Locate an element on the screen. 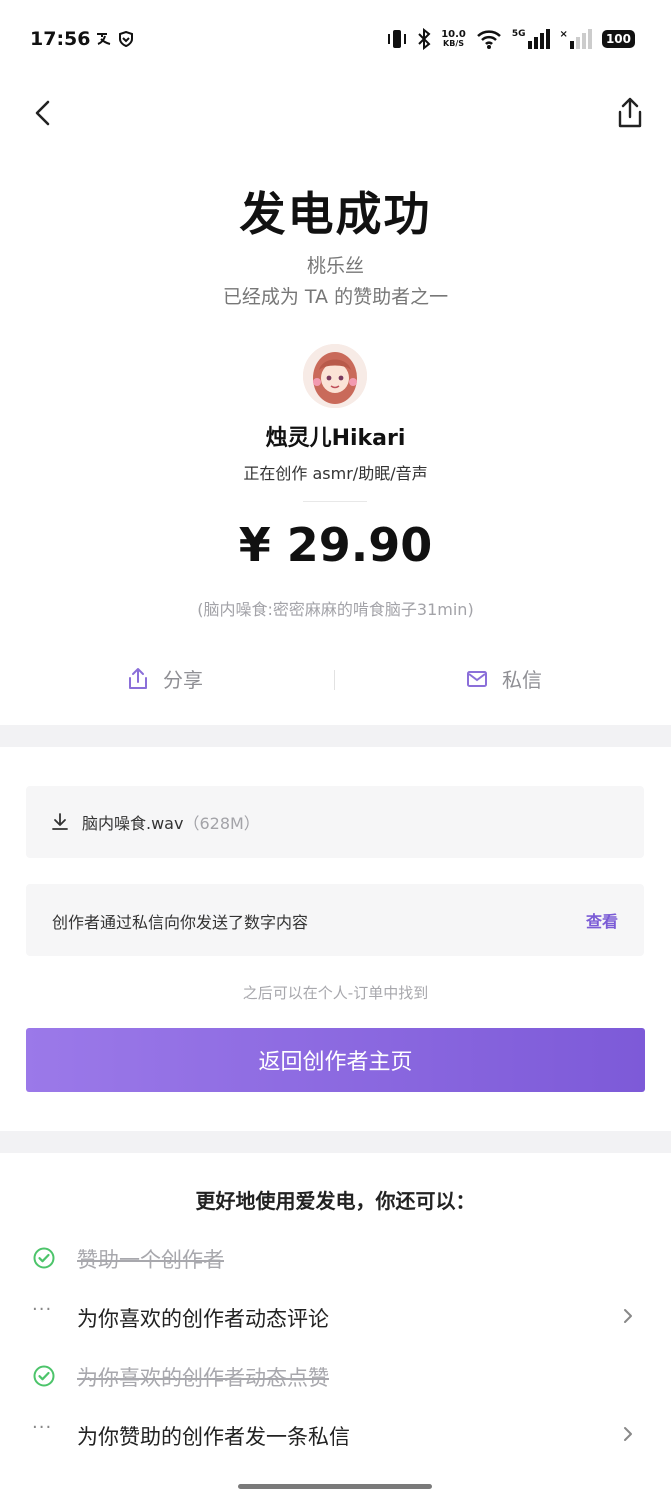 The image size is (671, 1500). download-file-row: 脑内噪食.wav（628M） is located at coordinates (335, 822).